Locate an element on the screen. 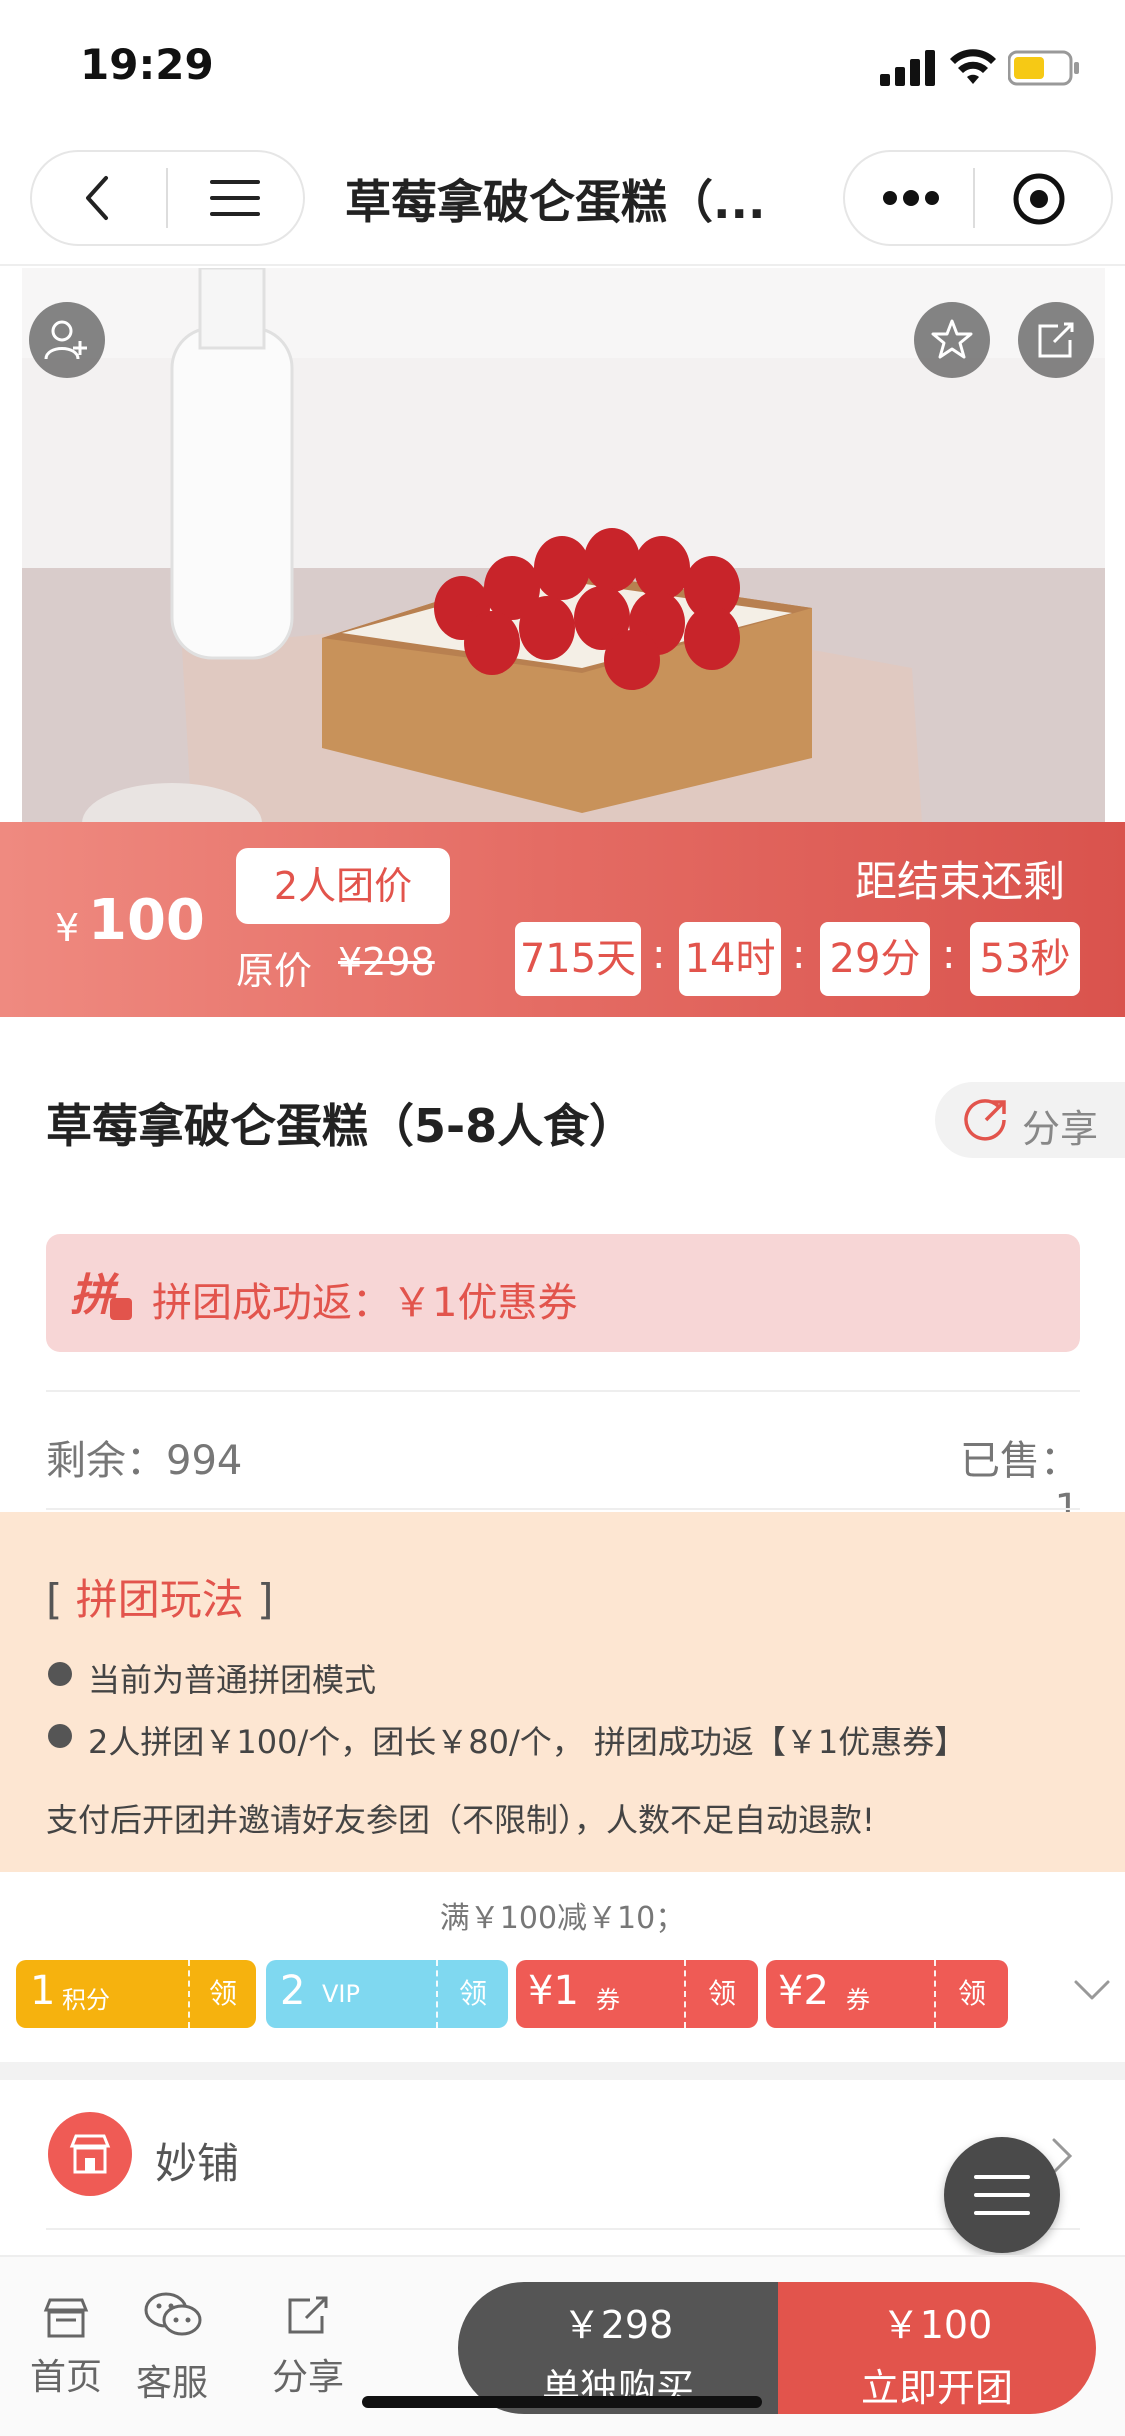  user-add-icon is located at coordinates (65, 340).